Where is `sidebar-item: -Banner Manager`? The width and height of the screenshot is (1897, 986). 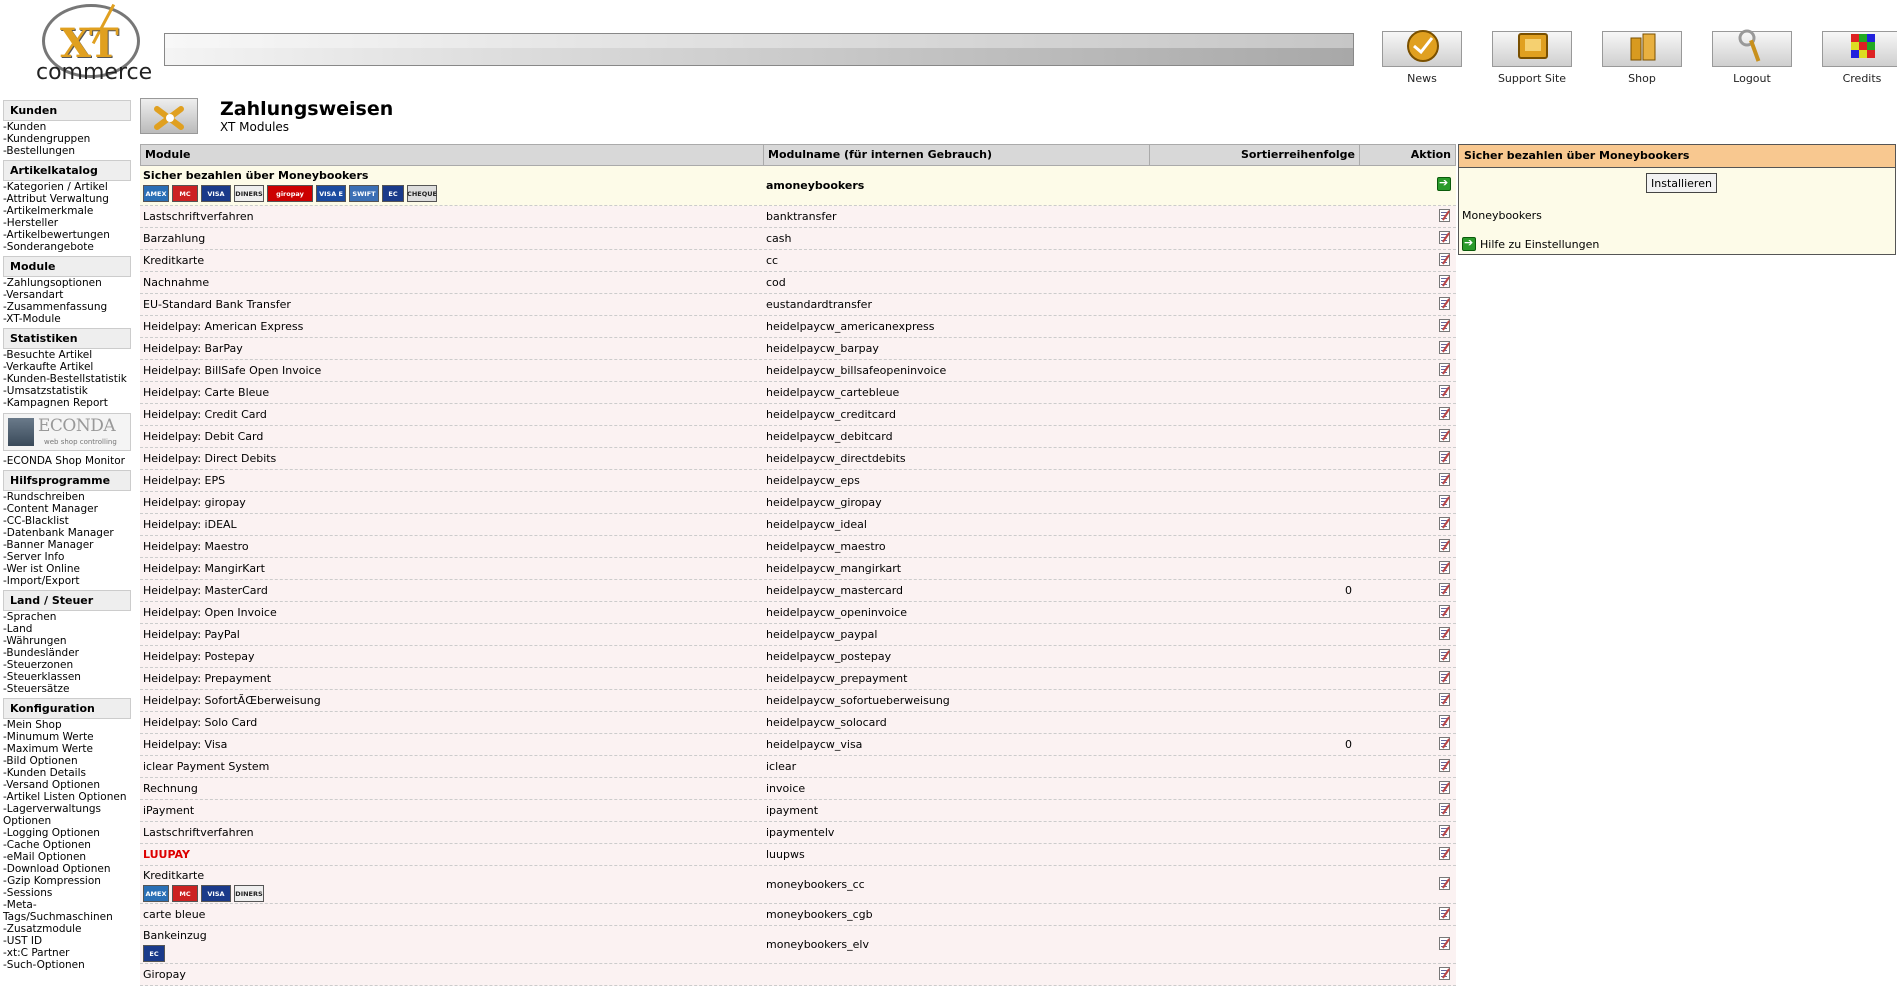
sidebar-item: -Banner Manager is located at coordinates (67, 545).